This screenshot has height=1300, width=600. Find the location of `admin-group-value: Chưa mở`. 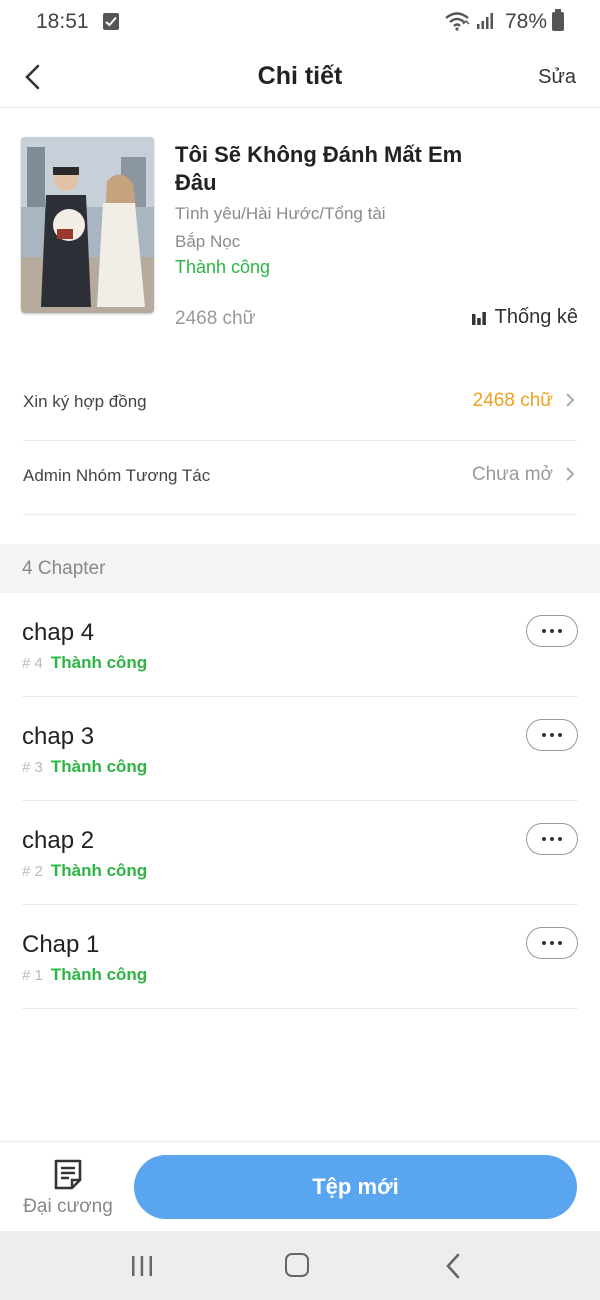

admin-group-value: Chưa mở is located at coordinates (512, 474).